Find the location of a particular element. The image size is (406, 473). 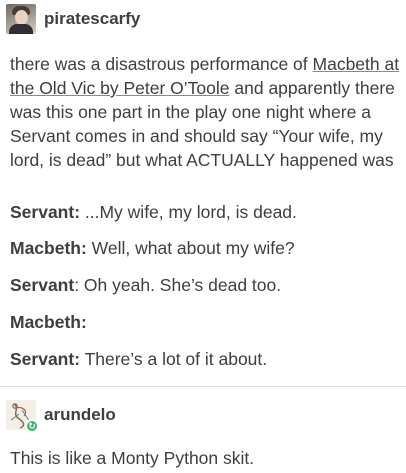

dialogue-text: : Oh yeah. She’s dead too. is located at coordinates (178, 285).